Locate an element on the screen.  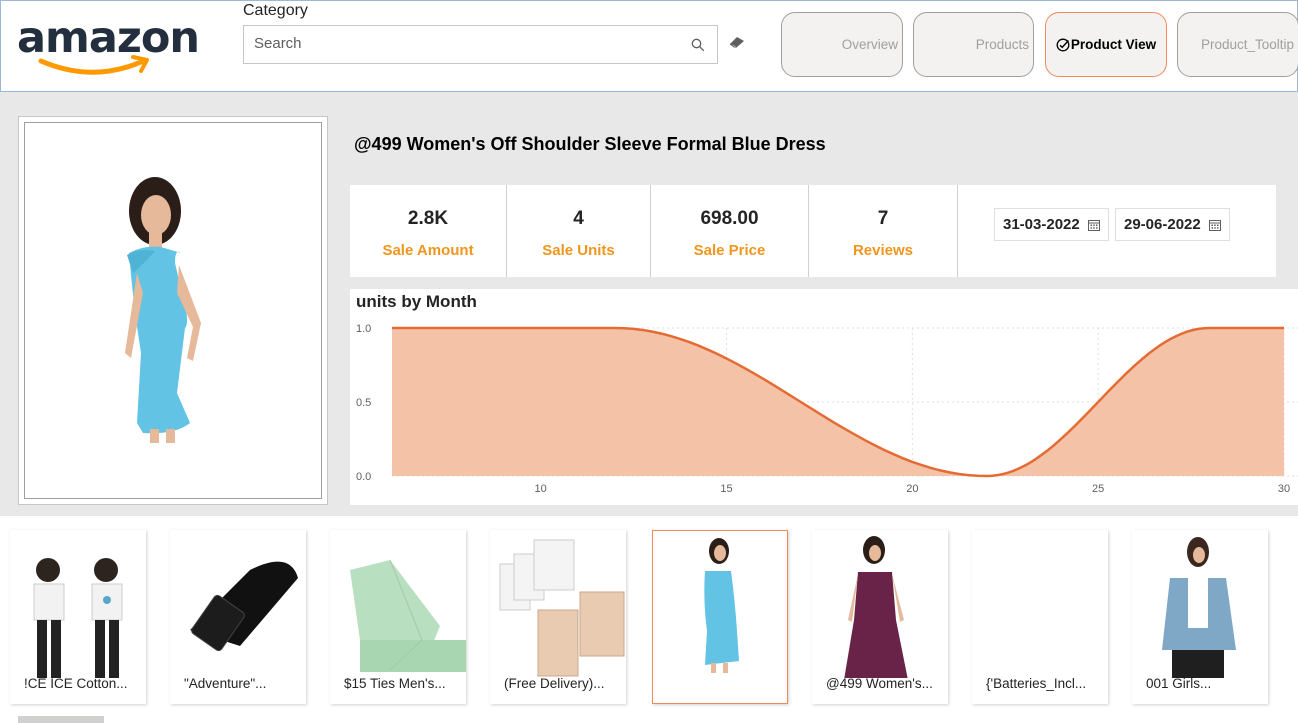
start-date-text: 31-03-2022 is located at coordinates (1041, 224).